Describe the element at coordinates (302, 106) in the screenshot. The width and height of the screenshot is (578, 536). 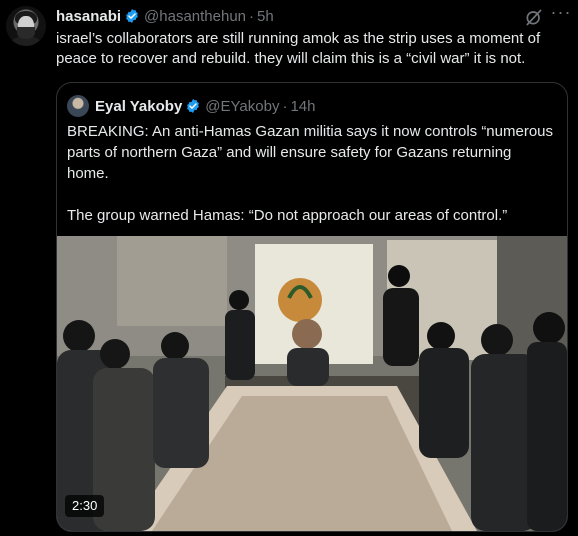
I see `quoted-tweet-timestamp: 14h` at that location.